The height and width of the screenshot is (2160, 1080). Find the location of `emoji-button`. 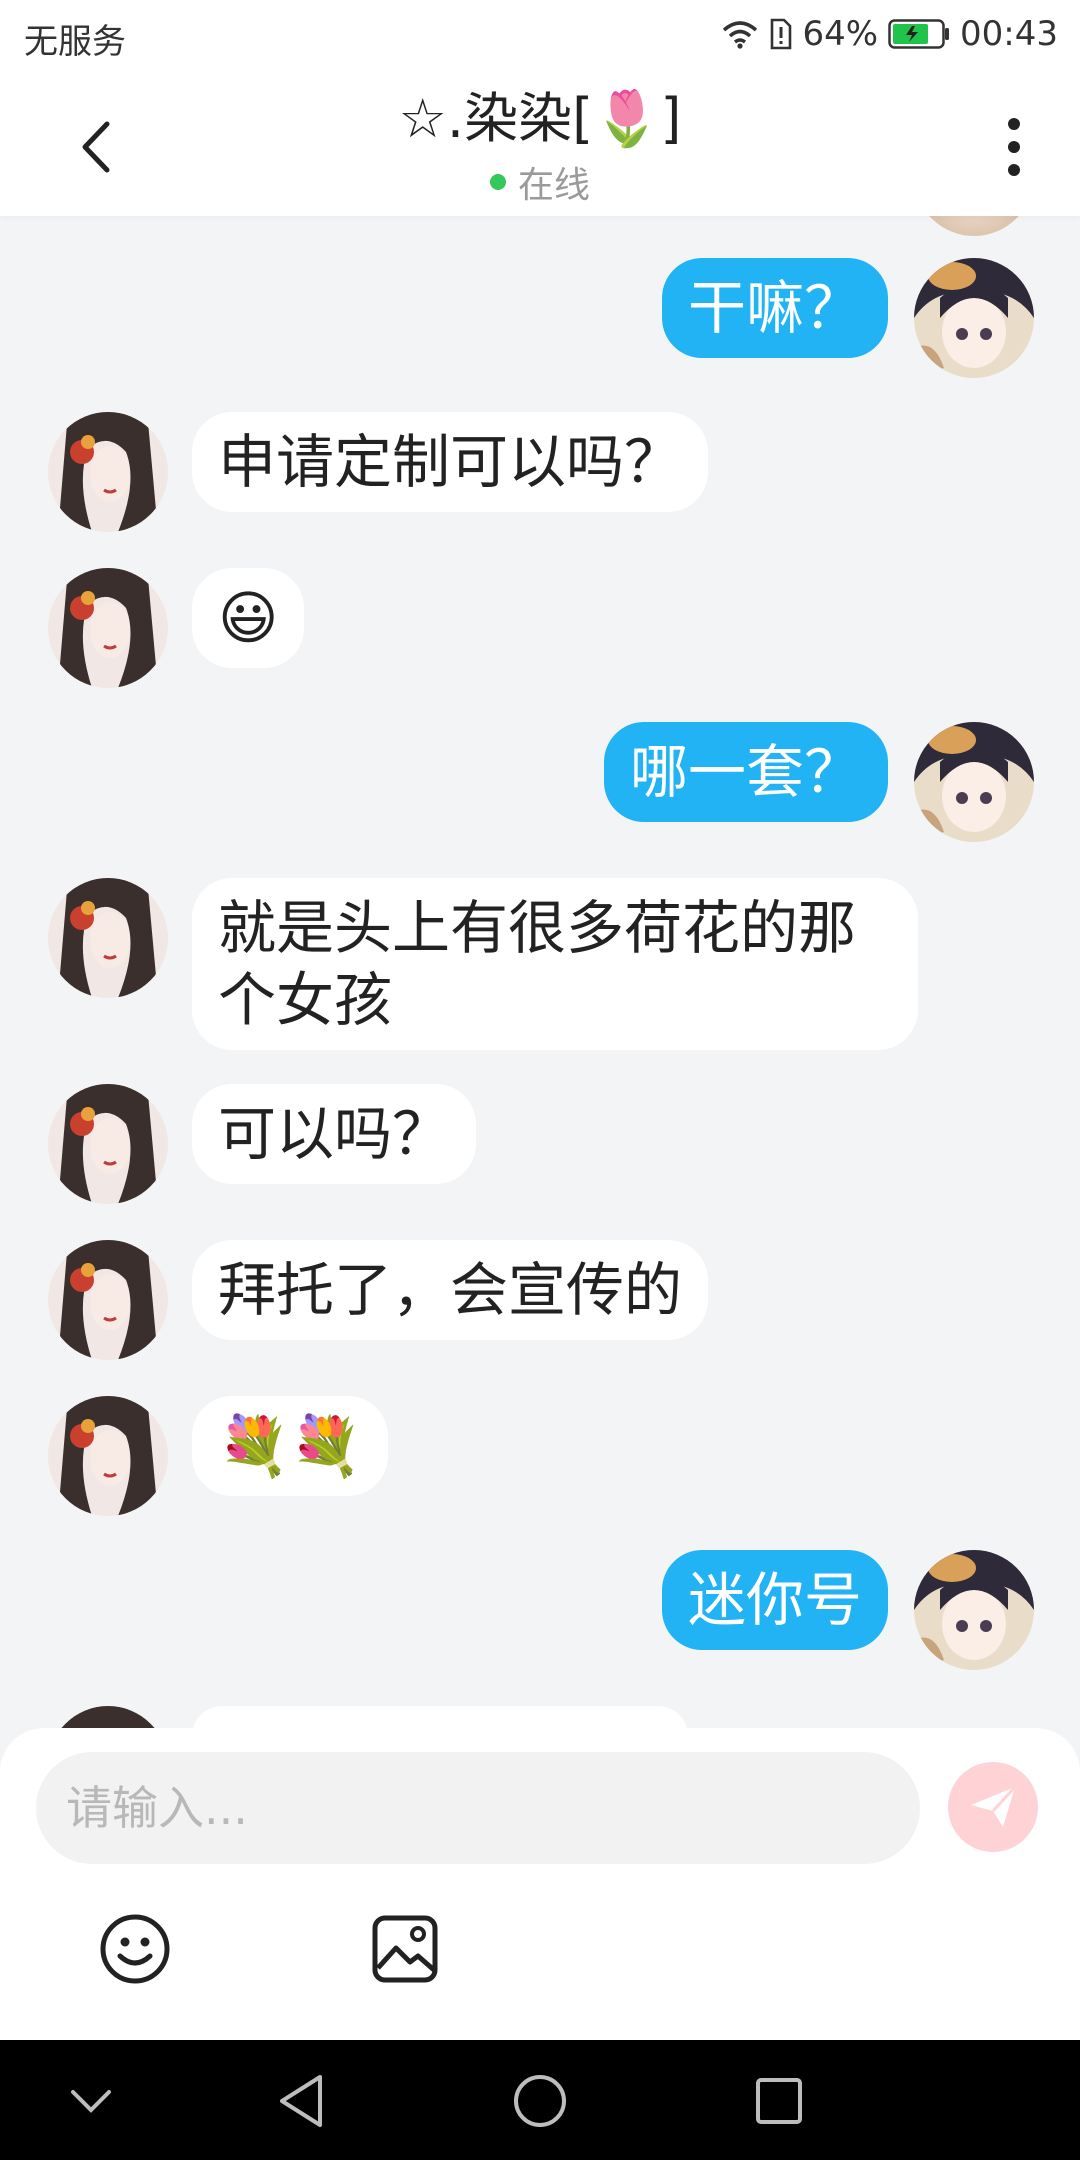

emoji-button is located at coordinates (135, 1949).